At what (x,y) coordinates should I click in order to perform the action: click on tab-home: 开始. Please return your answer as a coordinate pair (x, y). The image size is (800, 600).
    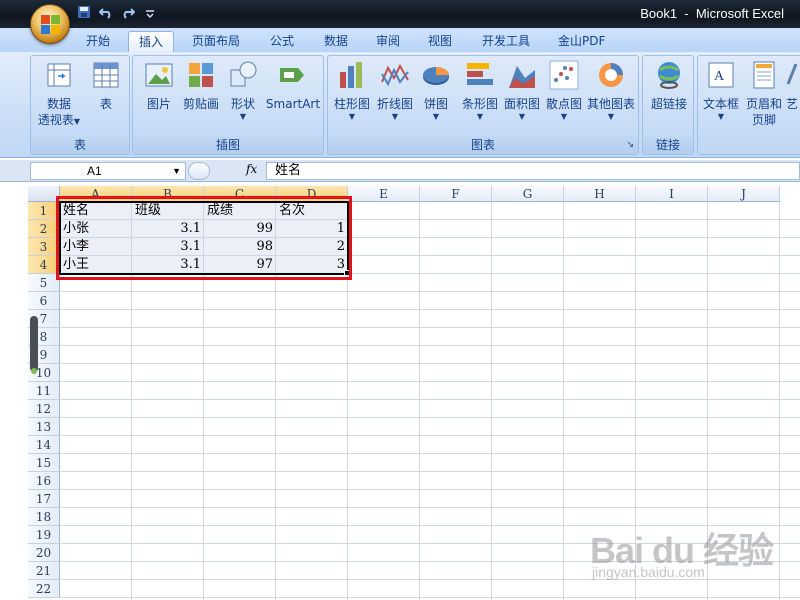
    Looking at the image, I should click on (98, 41).